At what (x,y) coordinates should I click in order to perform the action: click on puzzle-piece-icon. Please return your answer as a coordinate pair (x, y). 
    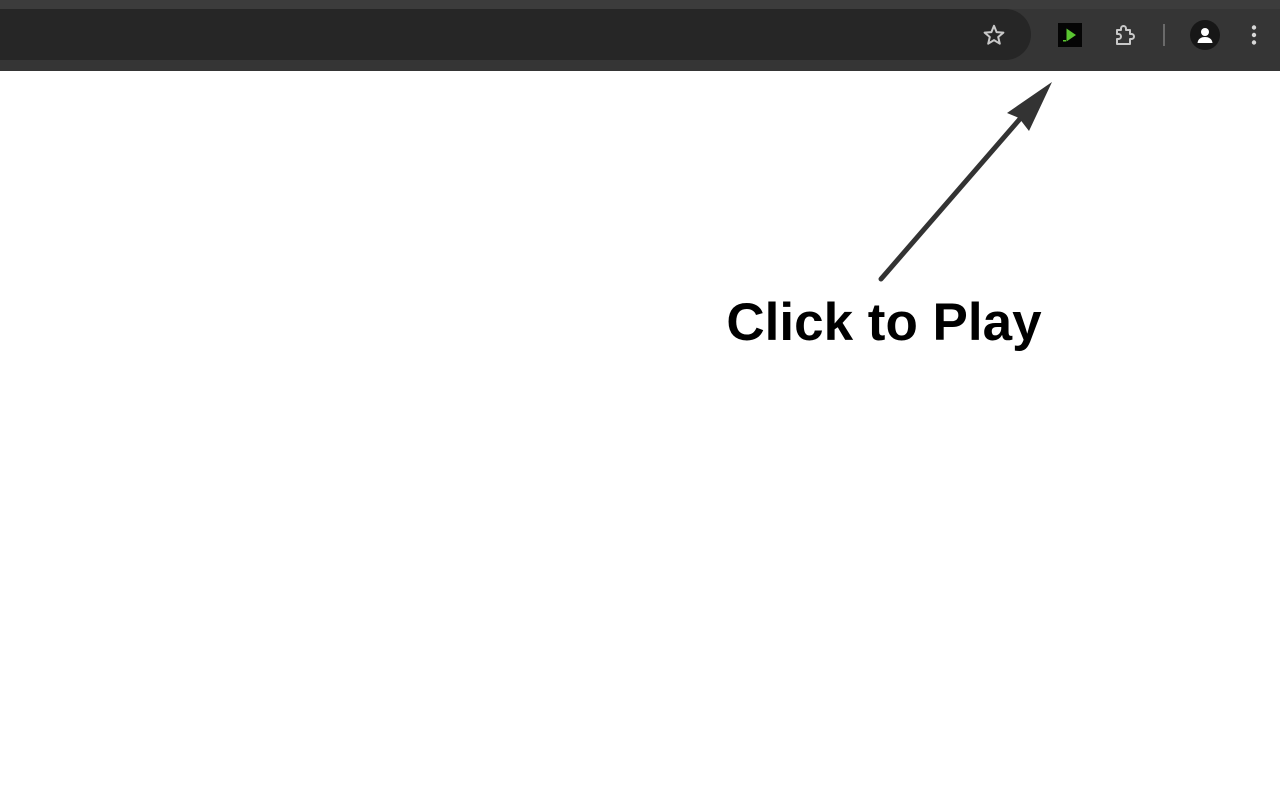
    Looking at the image, I should click on (1125, 35).